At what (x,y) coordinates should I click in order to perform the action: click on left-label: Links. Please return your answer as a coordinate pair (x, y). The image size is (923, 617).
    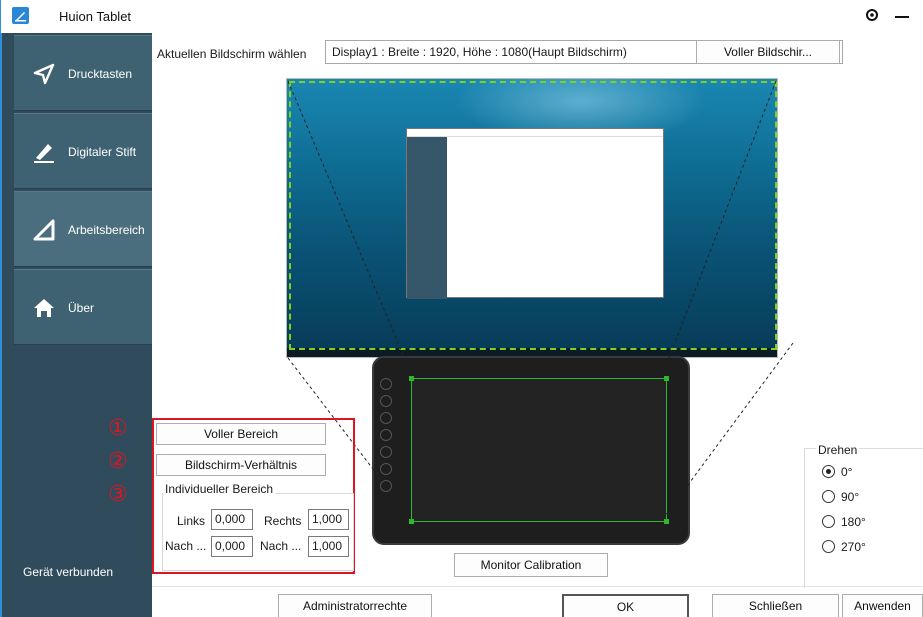
    Looking at the image, I should click on (191, 521).